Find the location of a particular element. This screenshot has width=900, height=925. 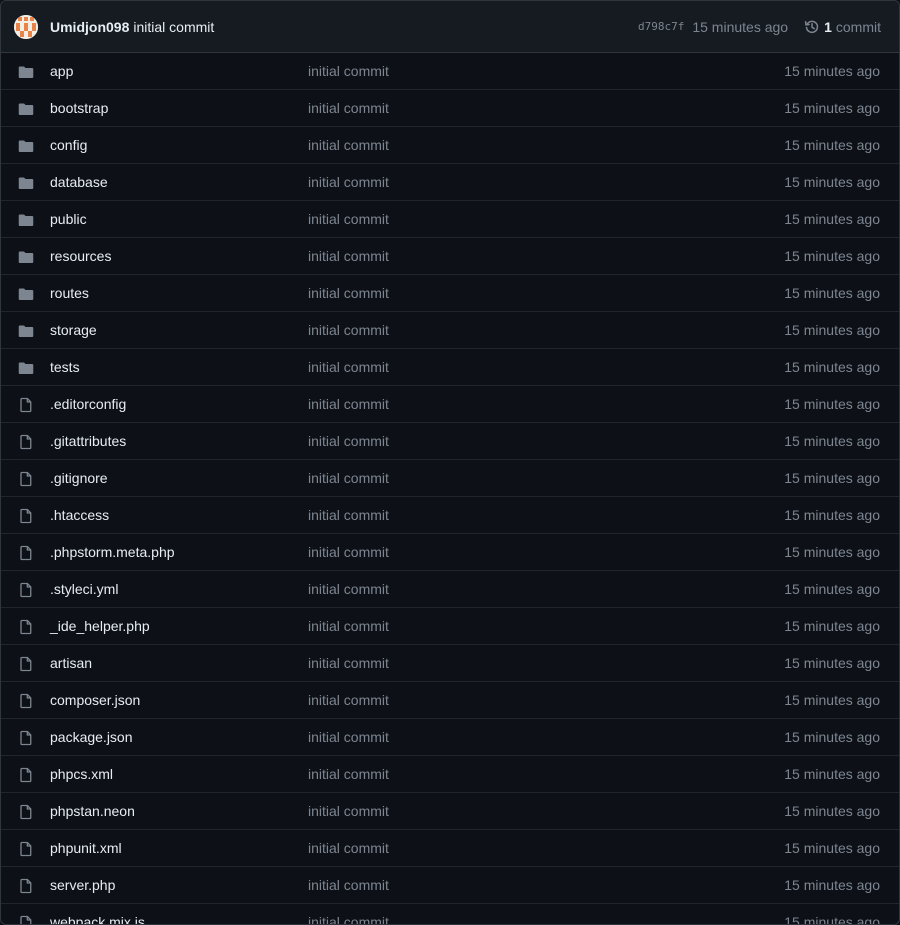

file-name-link: public is located at coordinates (68, 219).